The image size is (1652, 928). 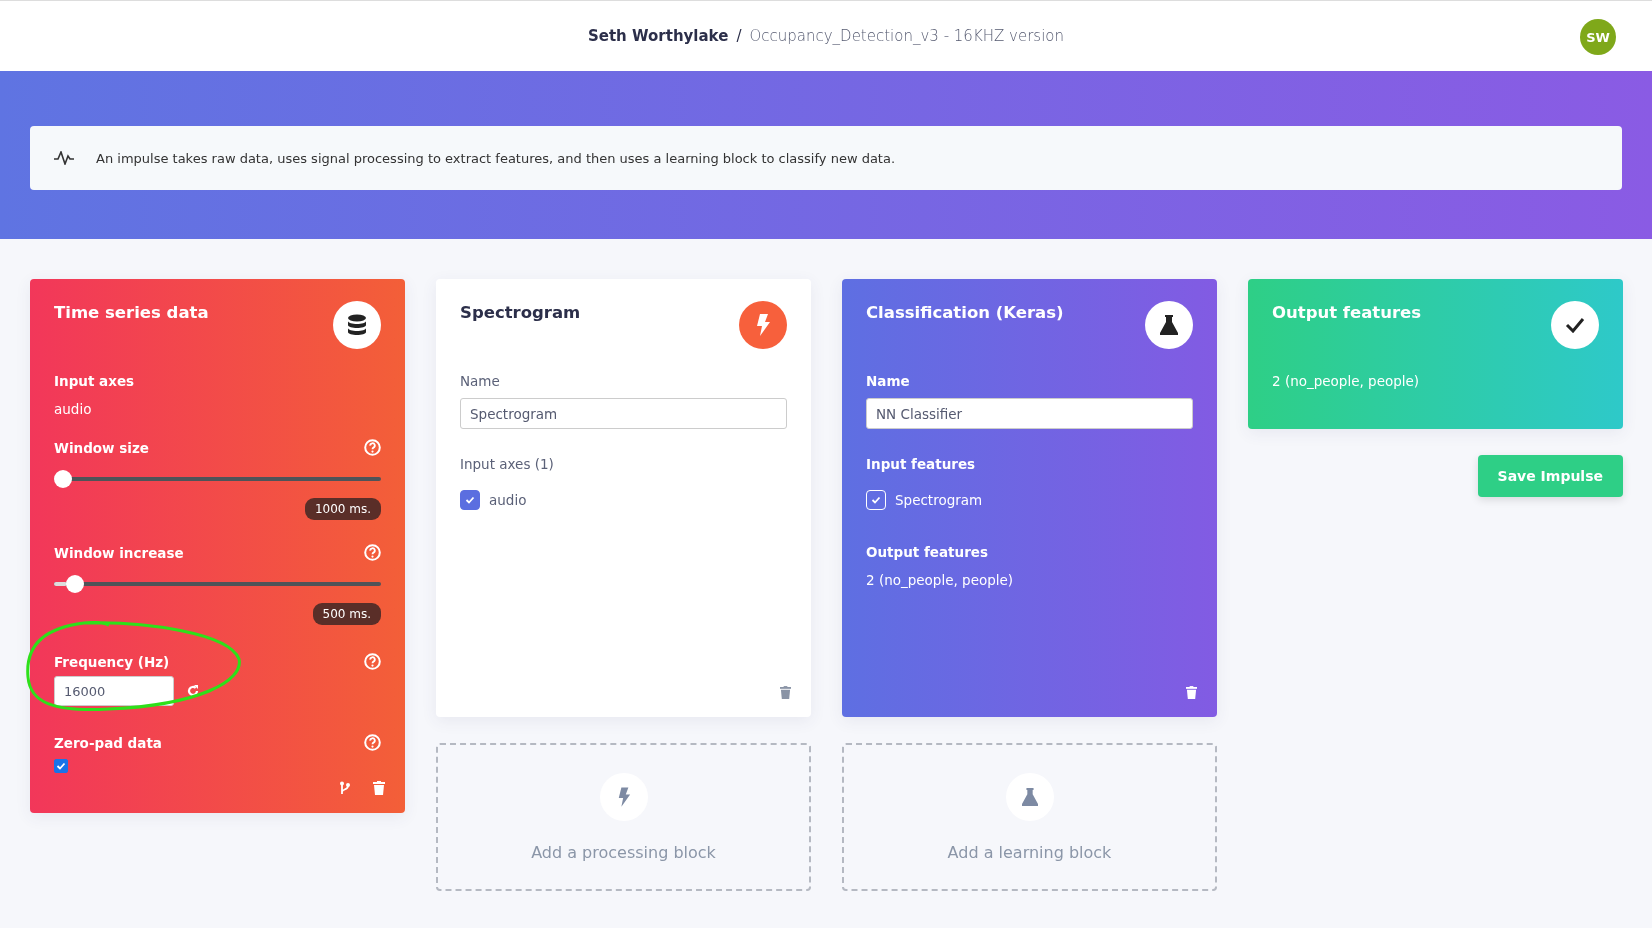 I want to click on add-block-label: Add a processing block, so click(x=623, y=852).